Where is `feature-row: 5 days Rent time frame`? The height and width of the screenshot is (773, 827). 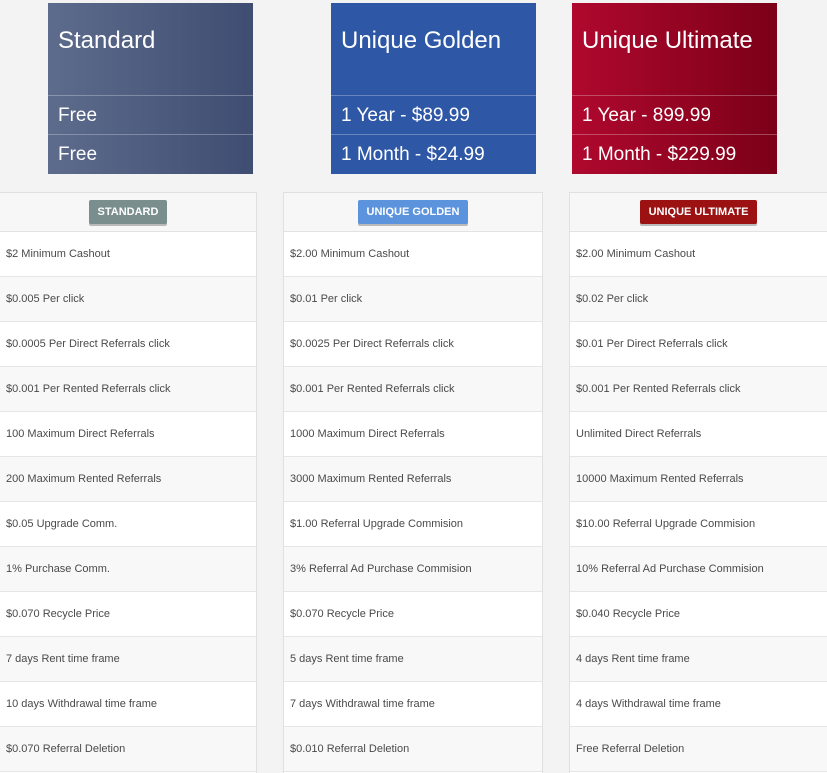 feature-row: 5 days Rent time frame is located at coordinates (413, 659).